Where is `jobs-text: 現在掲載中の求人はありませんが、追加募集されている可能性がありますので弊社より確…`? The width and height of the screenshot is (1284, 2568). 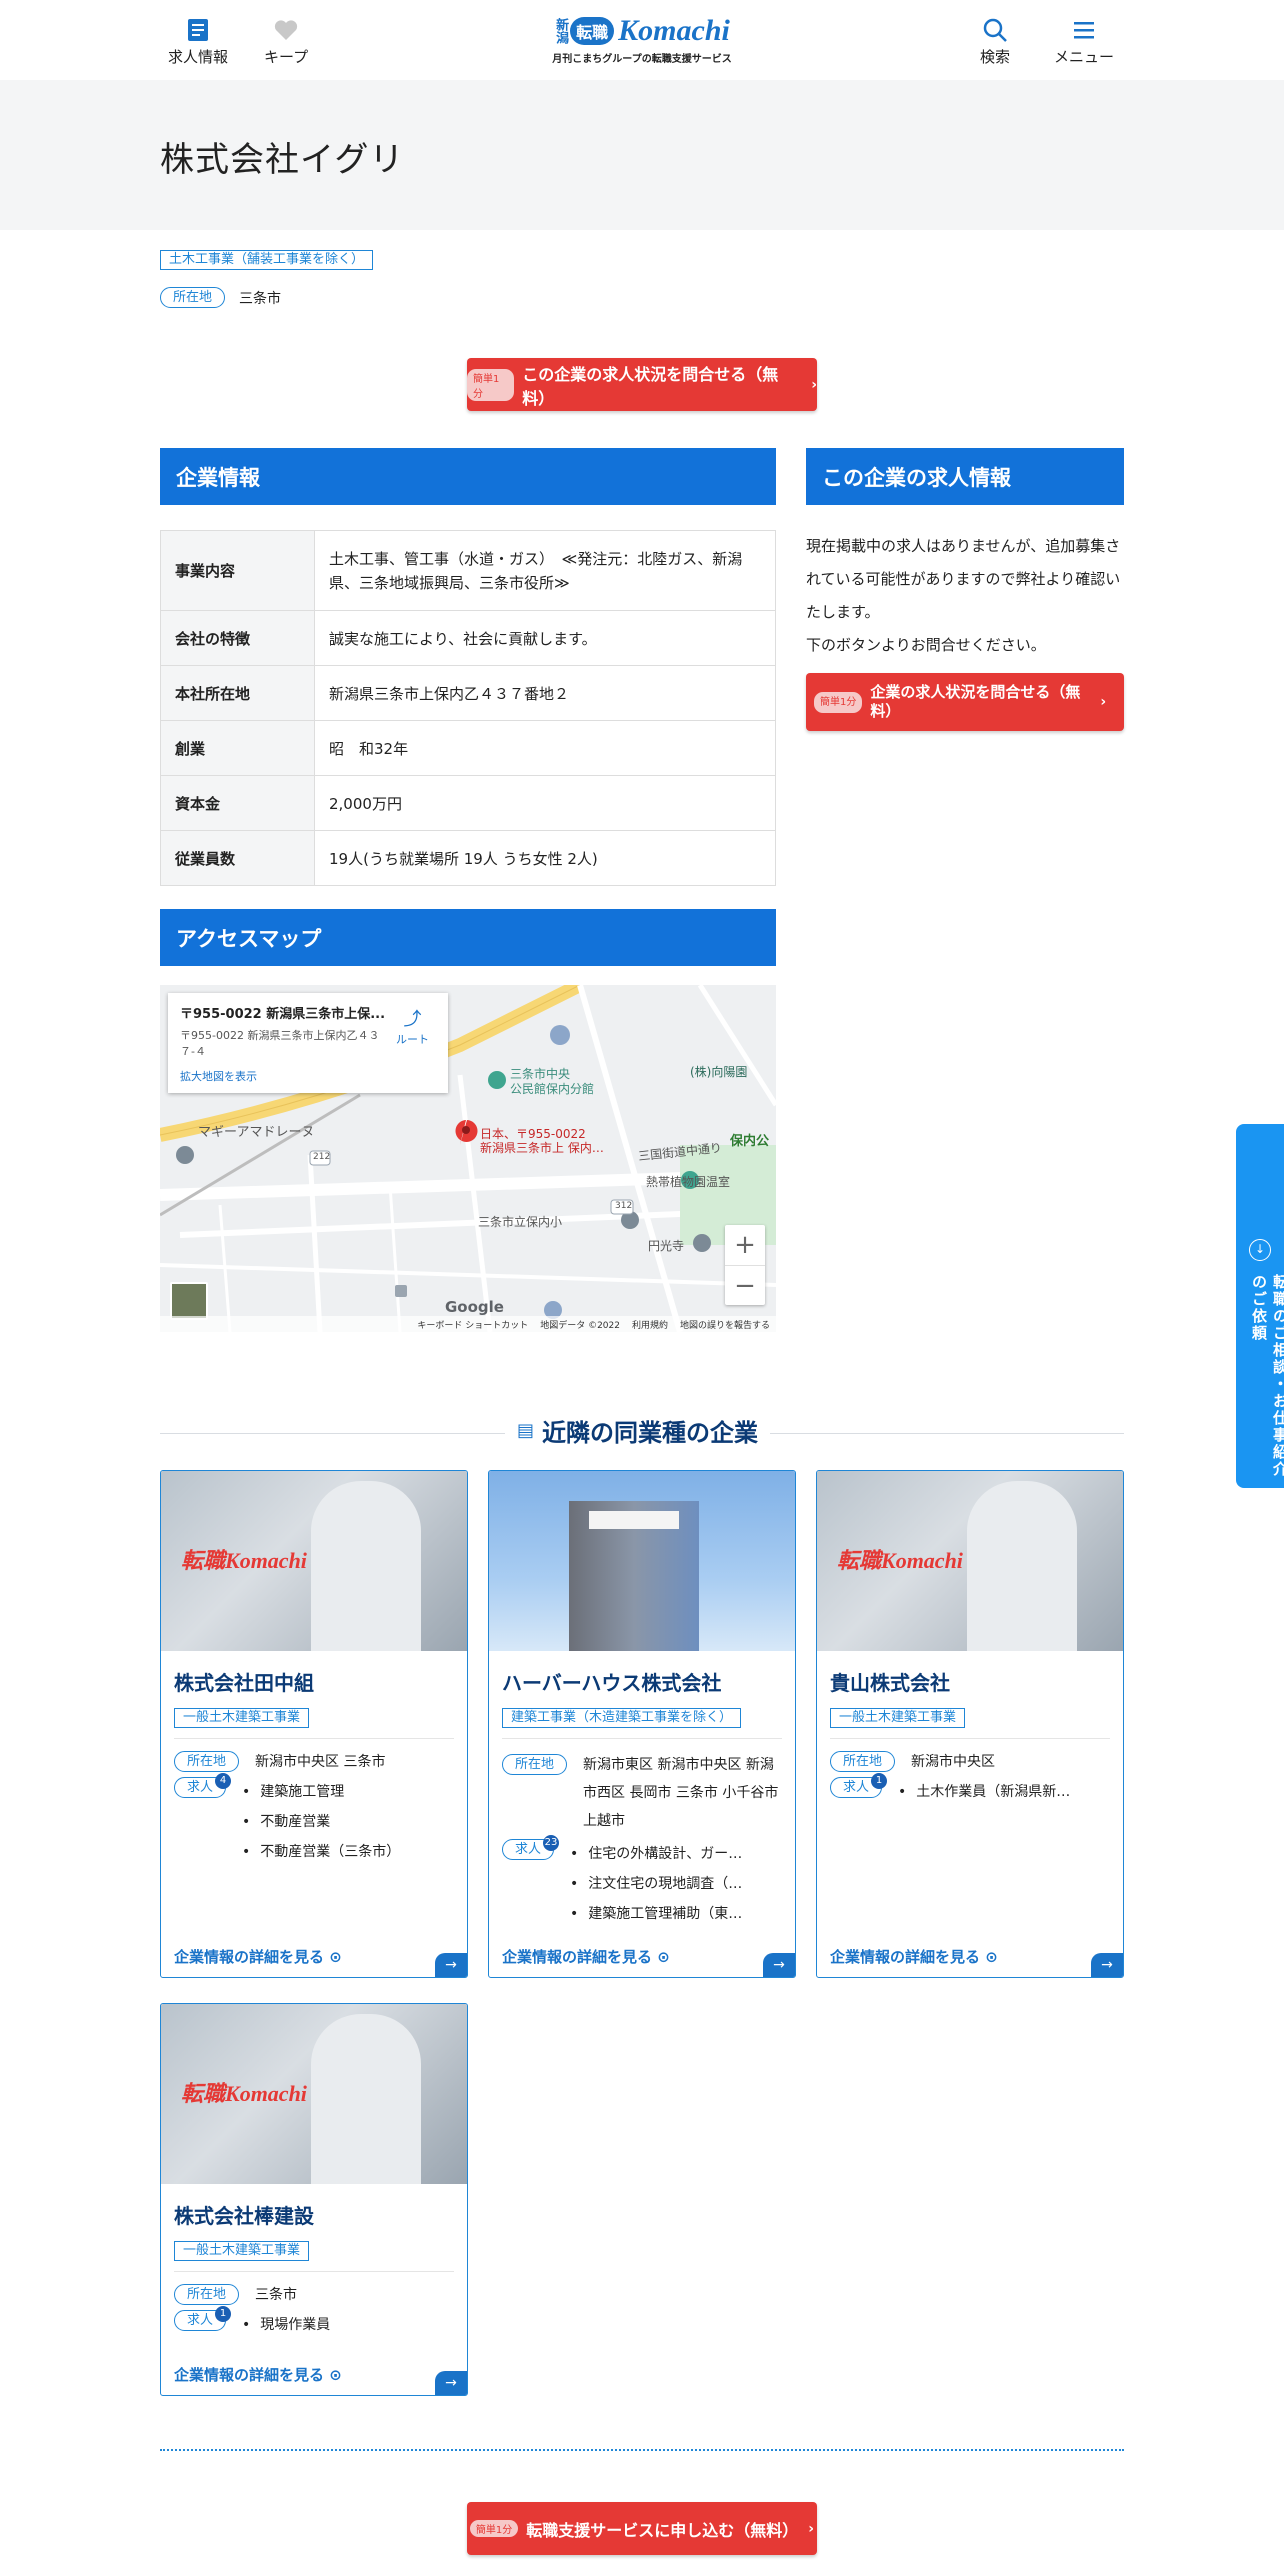
jobs-text: 現在掲載中の求人はありませんが、追加募集されている可能性がありますので弊社より確… is located at coordinates (963, 595).